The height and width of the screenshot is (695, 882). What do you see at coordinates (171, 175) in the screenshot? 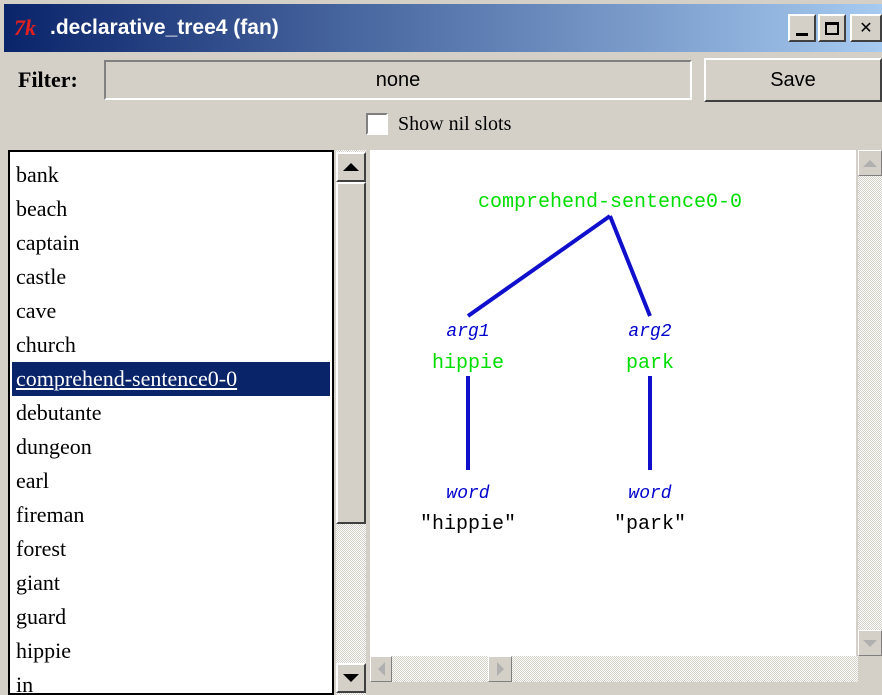
I see `list-item: bank` at bounding box center [171, 175].